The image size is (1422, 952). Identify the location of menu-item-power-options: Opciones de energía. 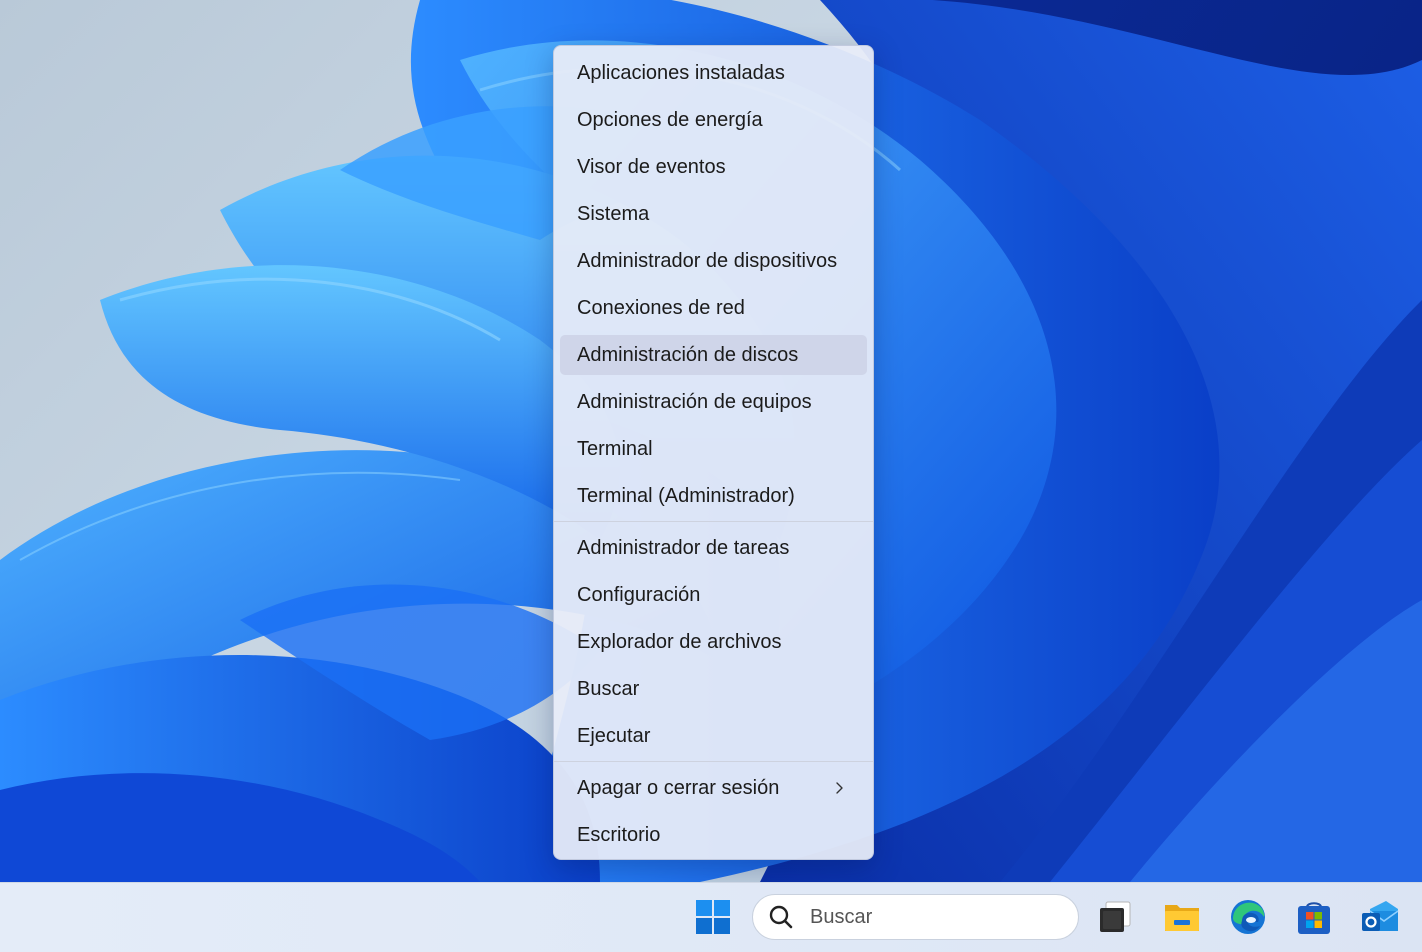
(713, 120).